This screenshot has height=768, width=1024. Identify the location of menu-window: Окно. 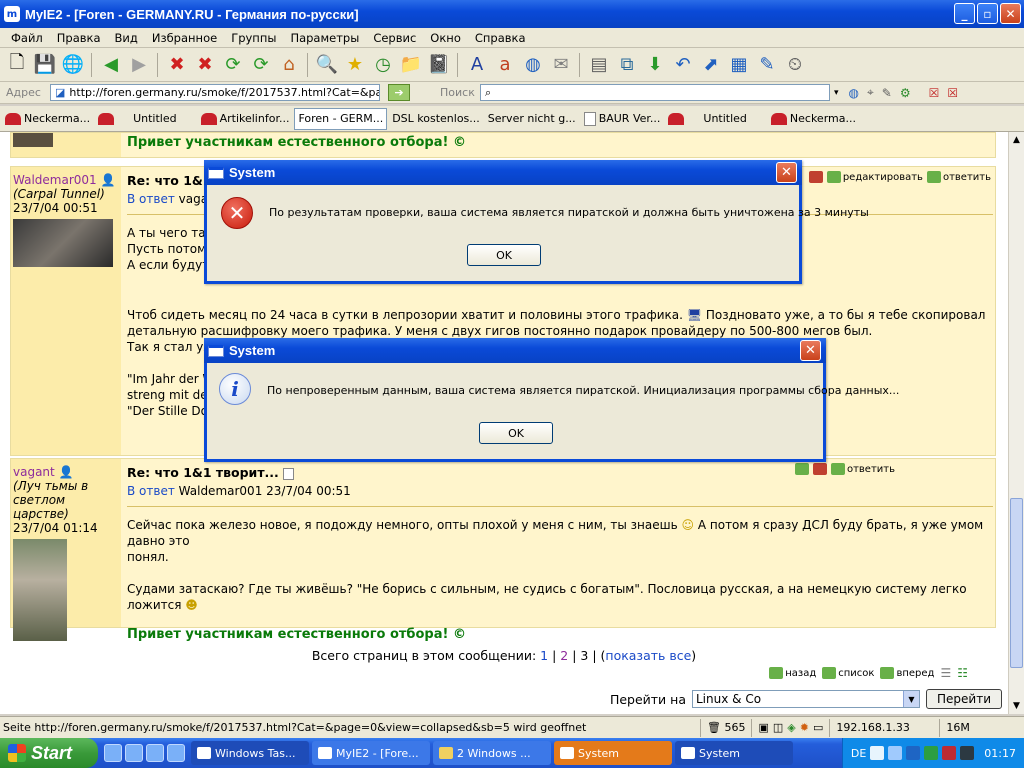
(445, 38).